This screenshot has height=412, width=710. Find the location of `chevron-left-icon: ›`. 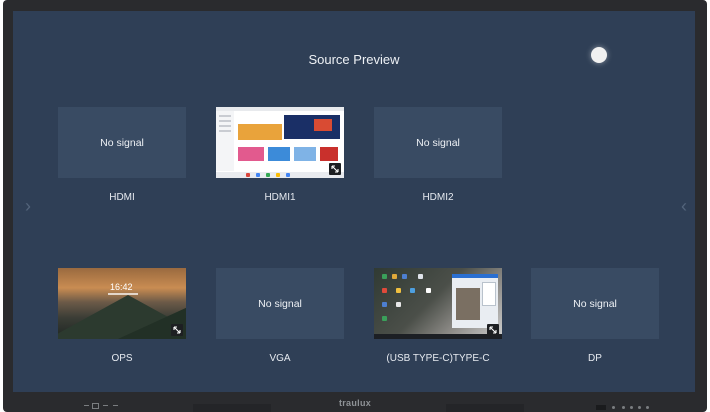

chevron-left-icon: › is located at coordinates (28, 206).